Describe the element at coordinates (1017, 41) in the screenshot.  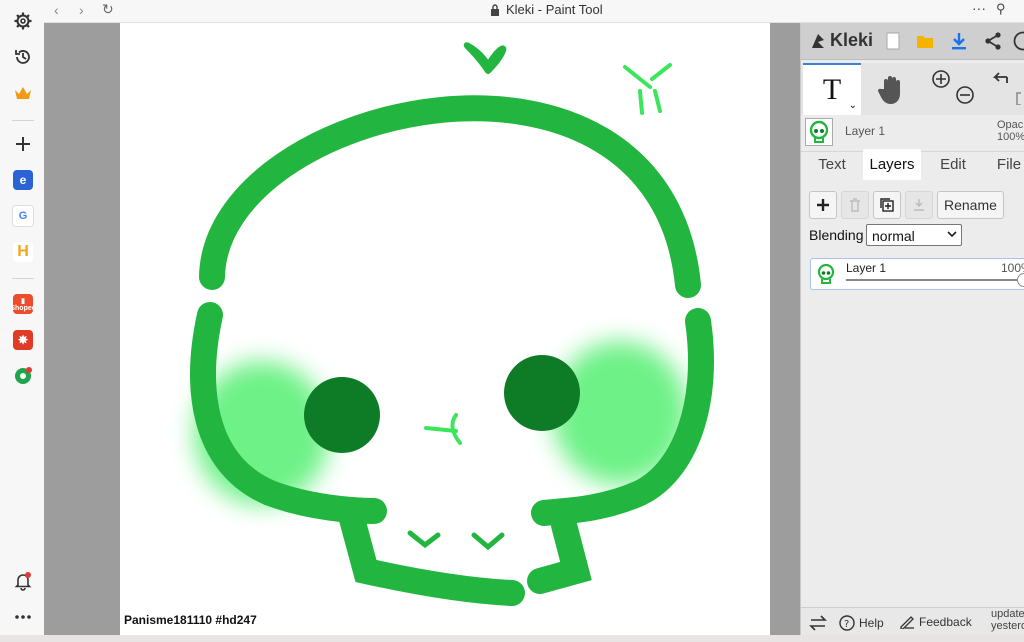
I see `info-icon` at that location.